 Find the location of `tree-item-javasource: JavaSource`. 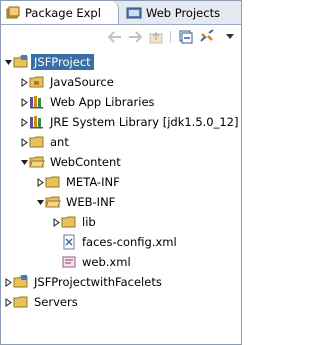

tree-item-javasource: JavaSource is located at coordinates (66, 82).